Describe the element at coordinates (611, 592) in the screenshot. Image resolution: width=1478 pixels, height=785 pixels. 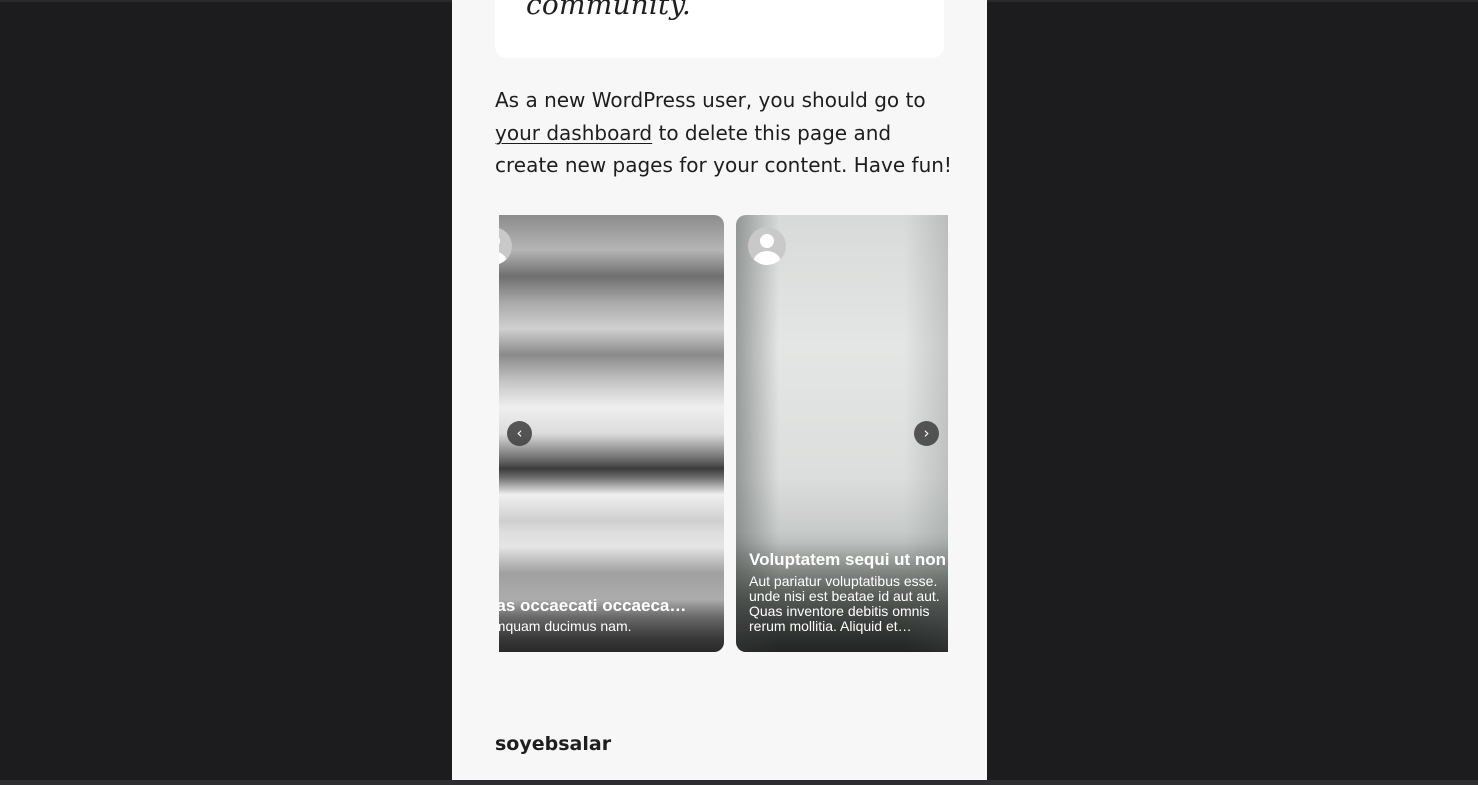
I see `slide-shade` at that location.